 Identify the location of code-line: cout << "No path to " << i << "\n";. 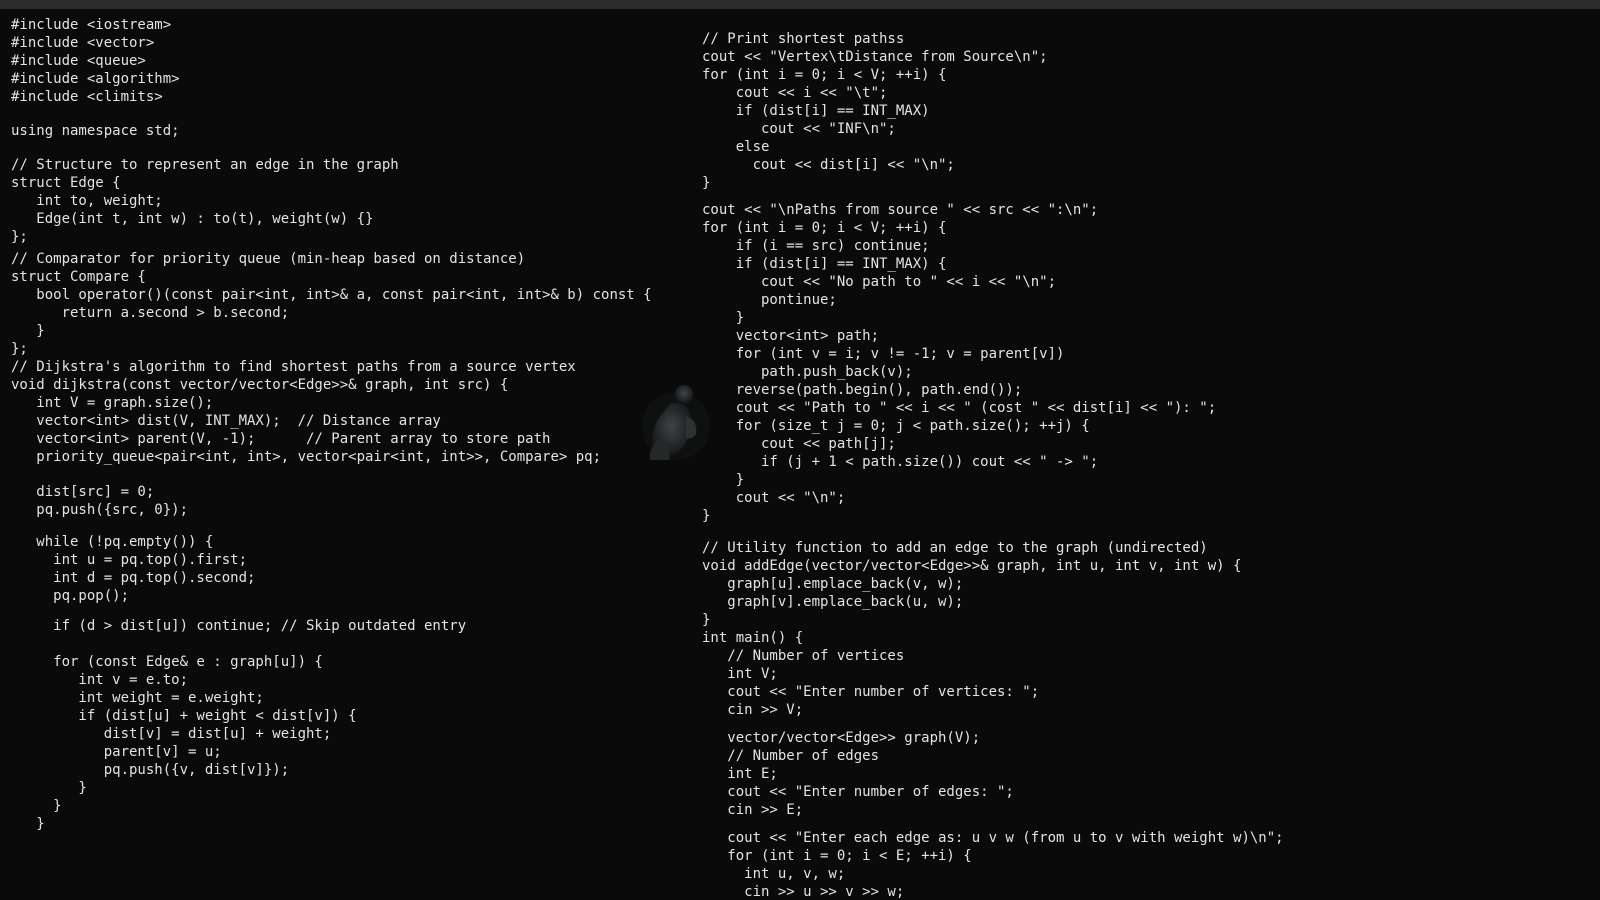
(879, 282).